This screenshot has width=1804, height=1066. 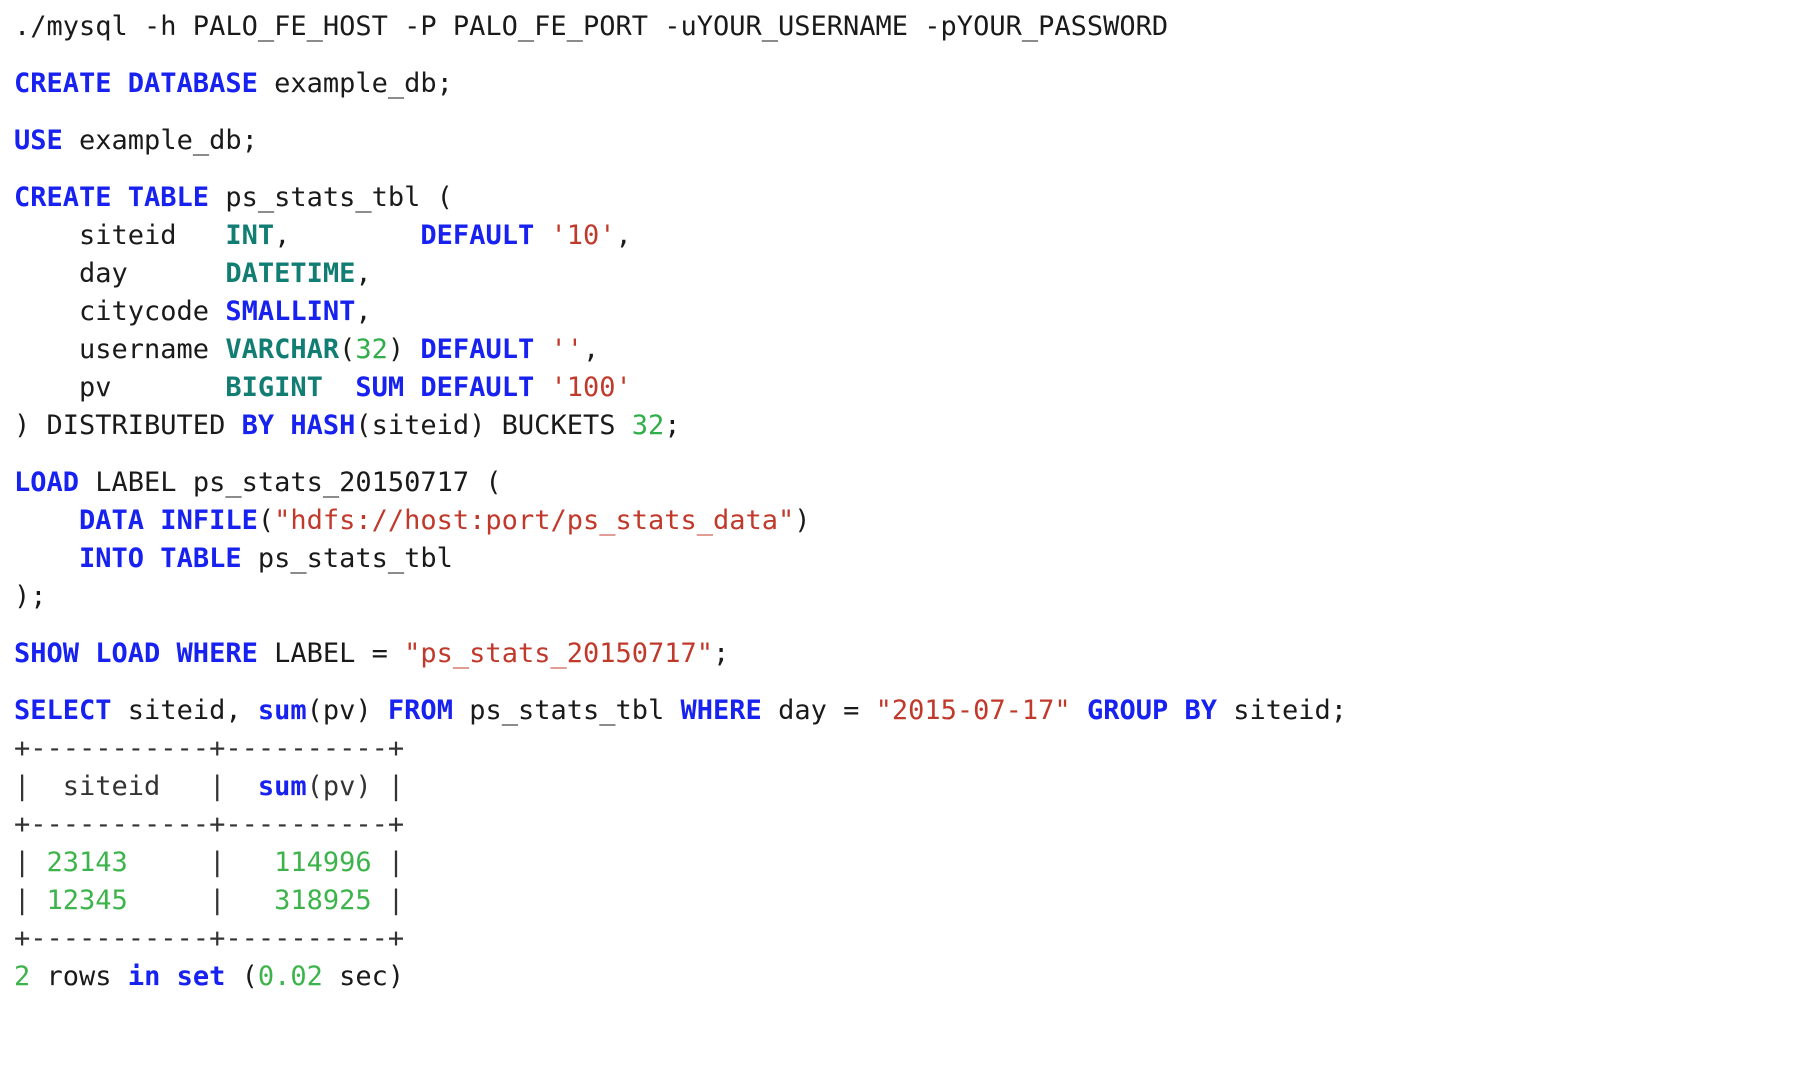 I want to click on line-column-pv-token-3: SUM DEFAULT, so click(x=445, y=387).